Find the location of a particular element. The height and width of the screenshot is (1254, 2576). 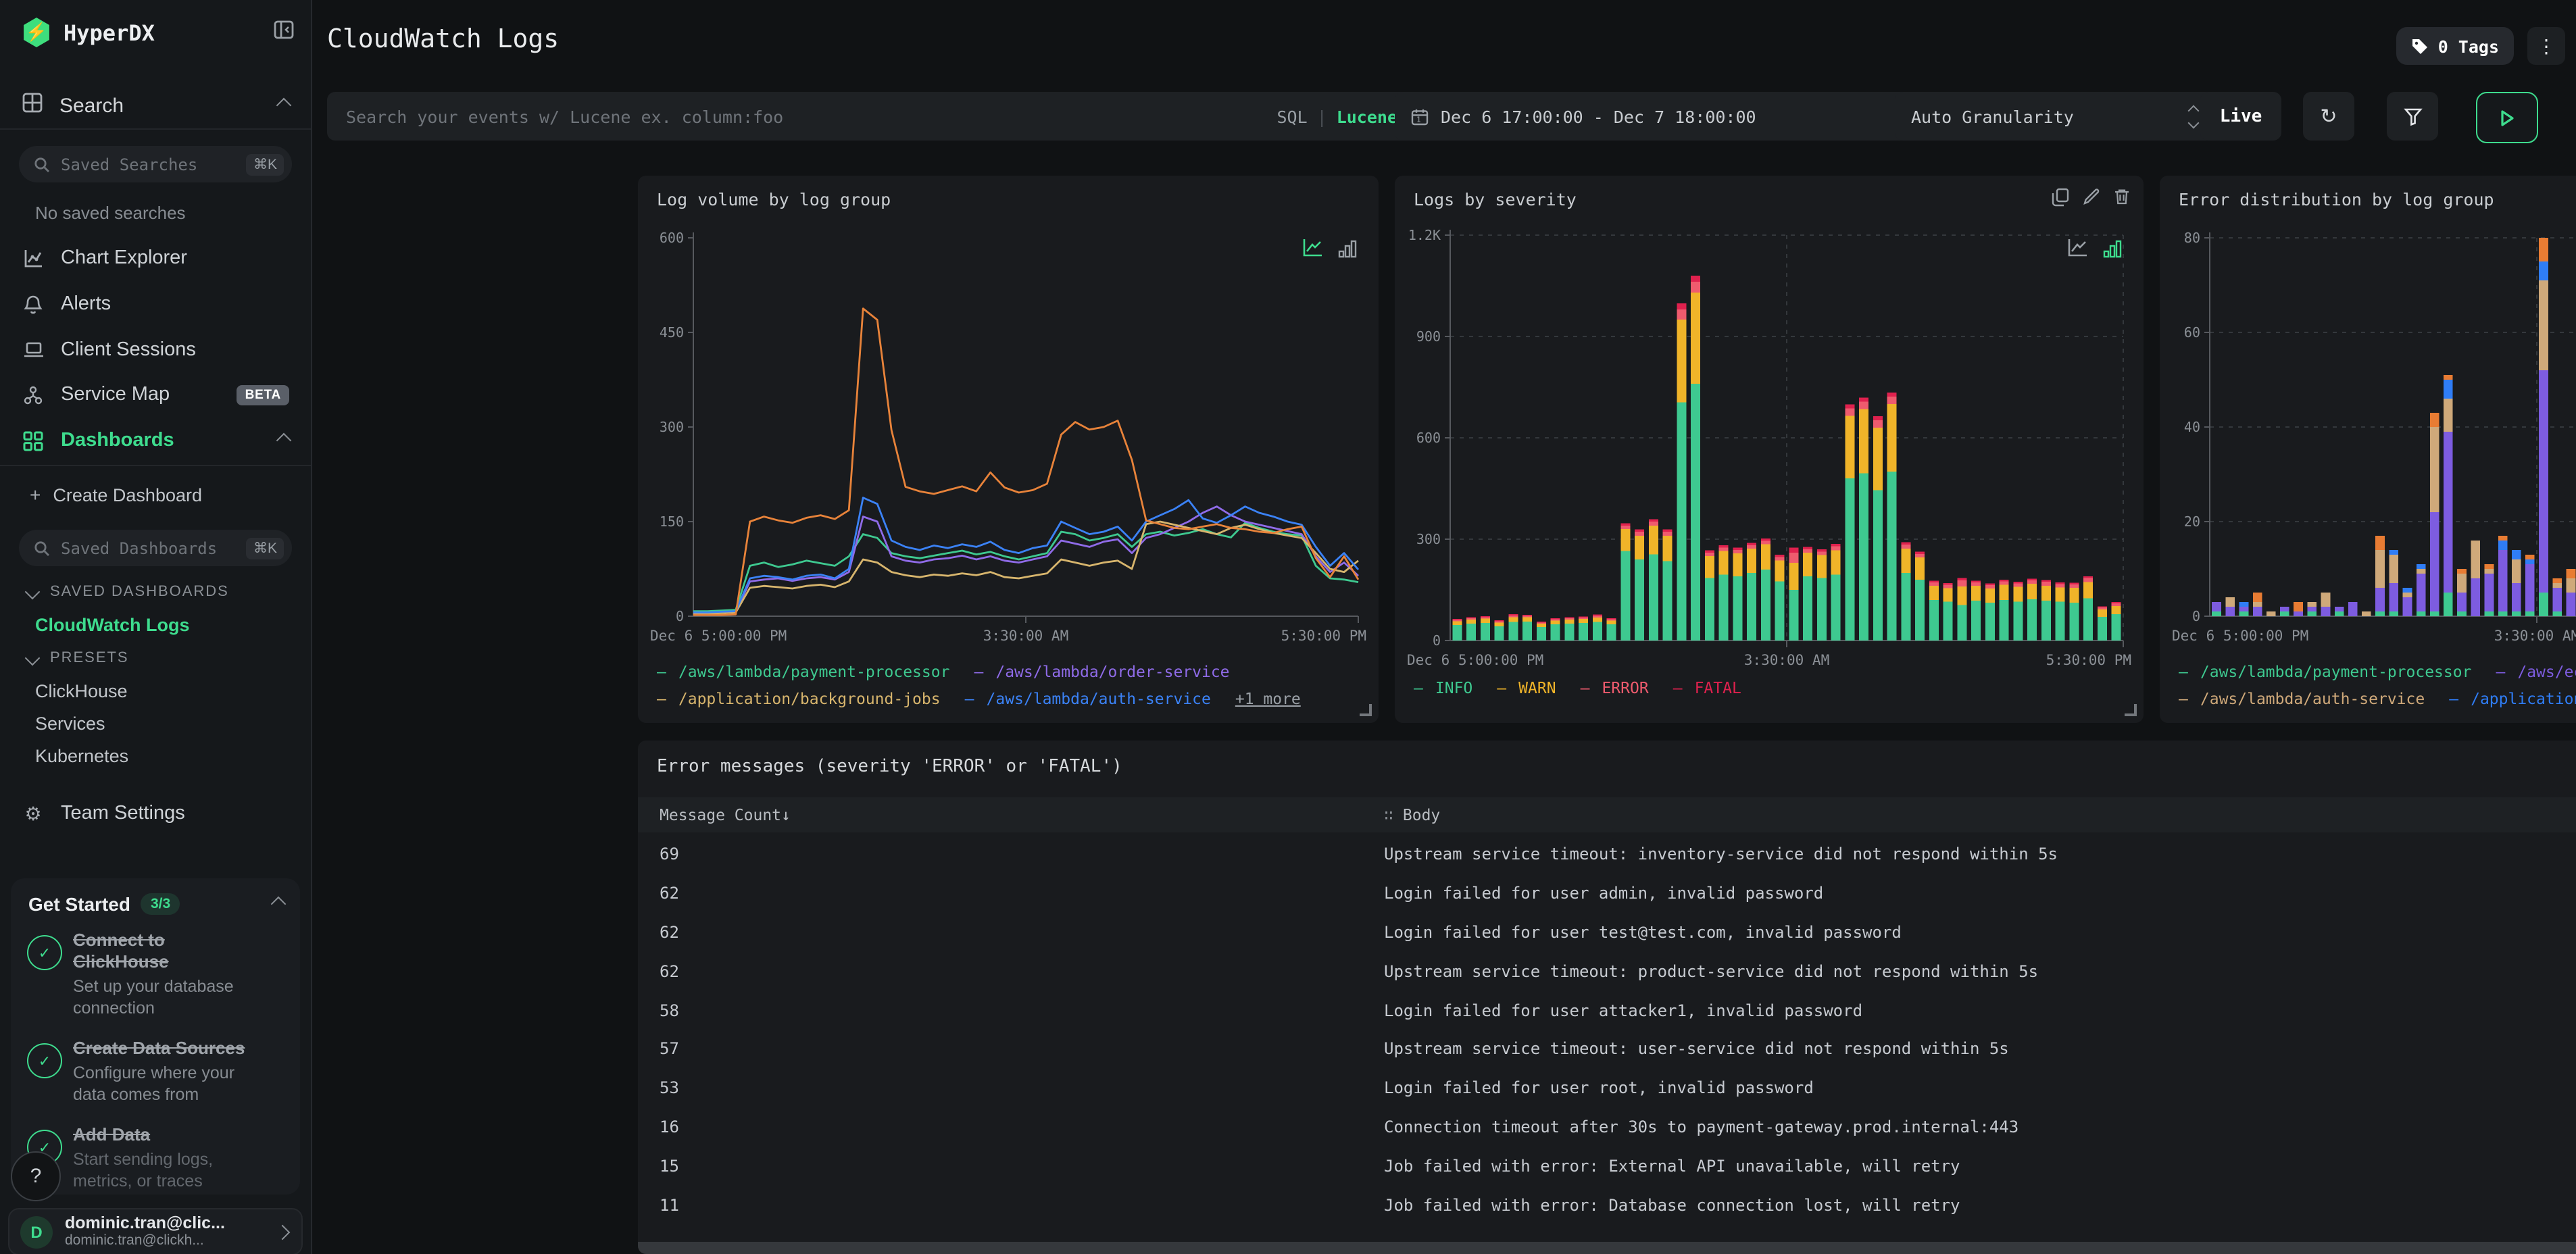

kebab-menu-button: ⋮ is located at coordinates (2546, 46).